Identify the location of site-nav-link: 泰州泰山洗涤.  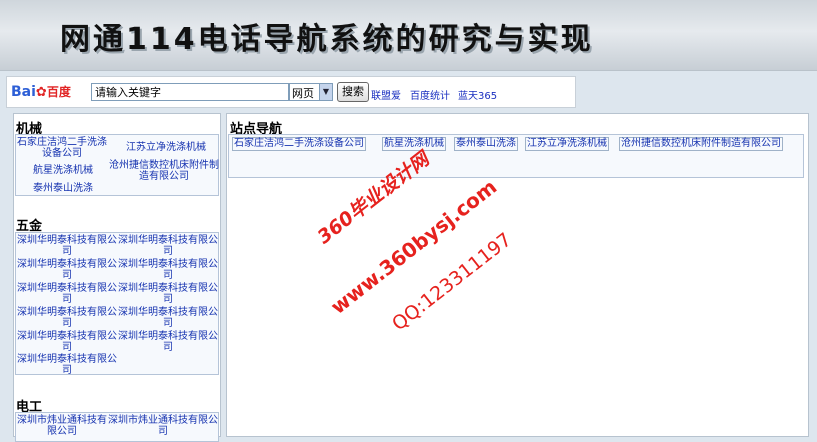
(486, 144).